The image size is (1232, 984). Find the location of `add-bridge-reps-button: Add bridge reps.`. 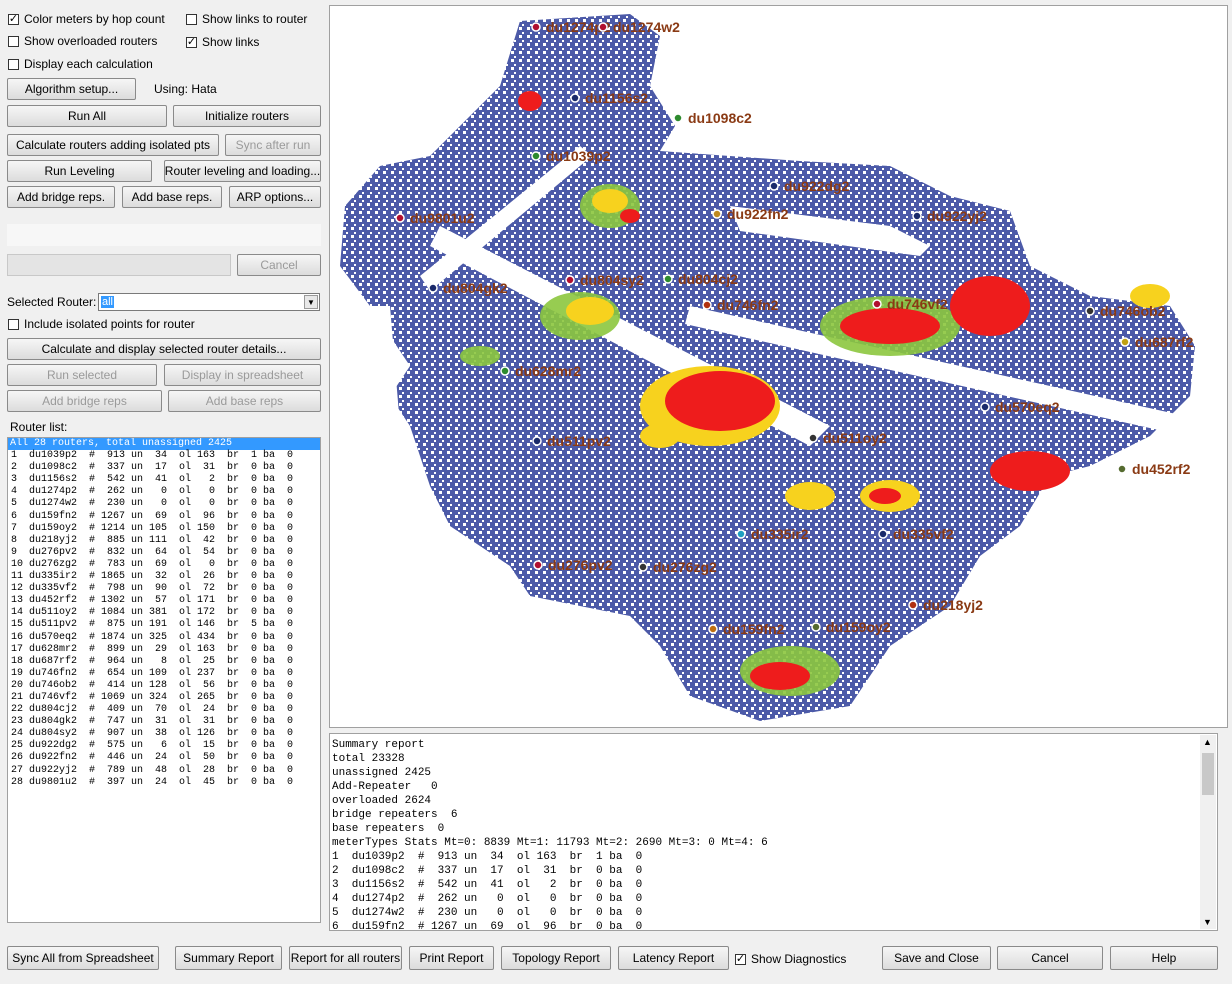

add-bridge-reps-button: Add bridge reps. is located at coordinates (61, 197).